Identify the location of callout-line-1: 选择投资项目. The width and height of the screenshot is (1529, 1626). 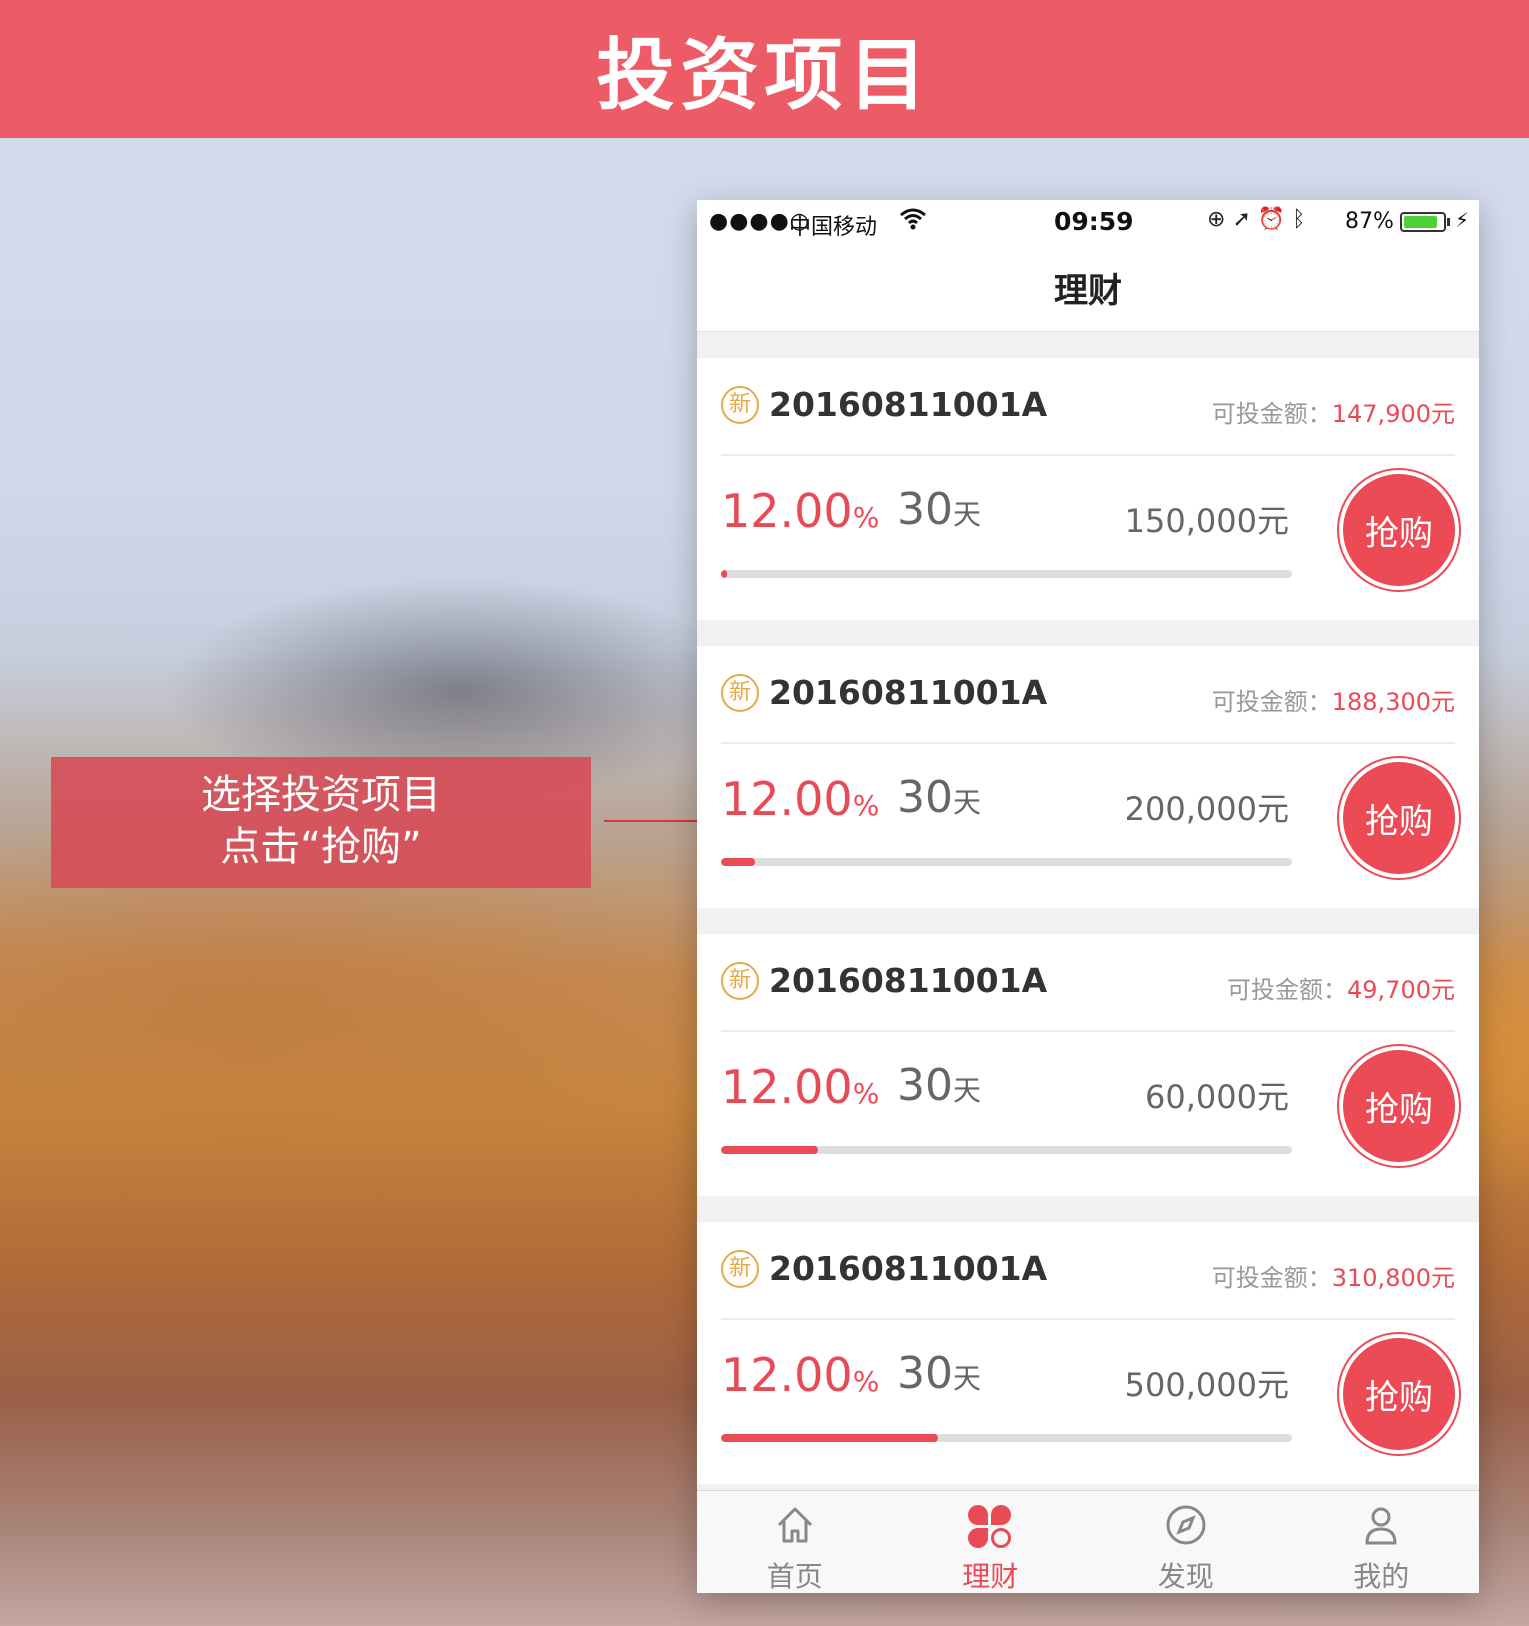
(321, 795).